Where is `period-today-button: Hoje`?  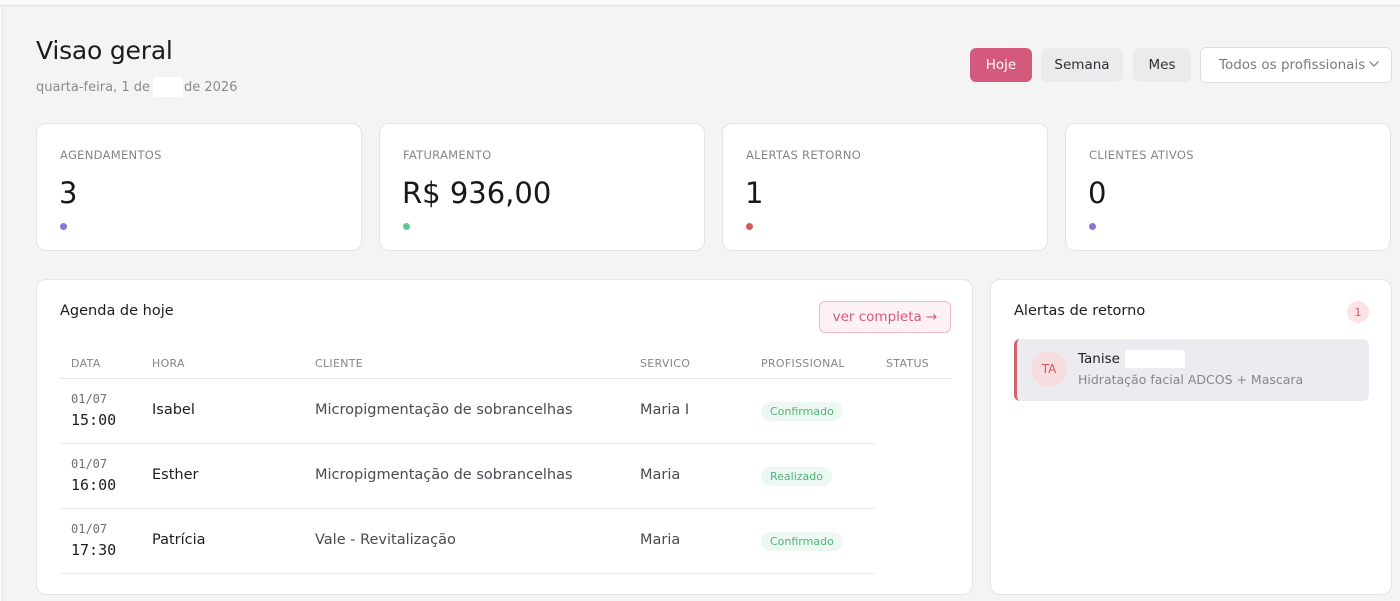 period-today-button: Hoje is located at coordinates (1001, 65).